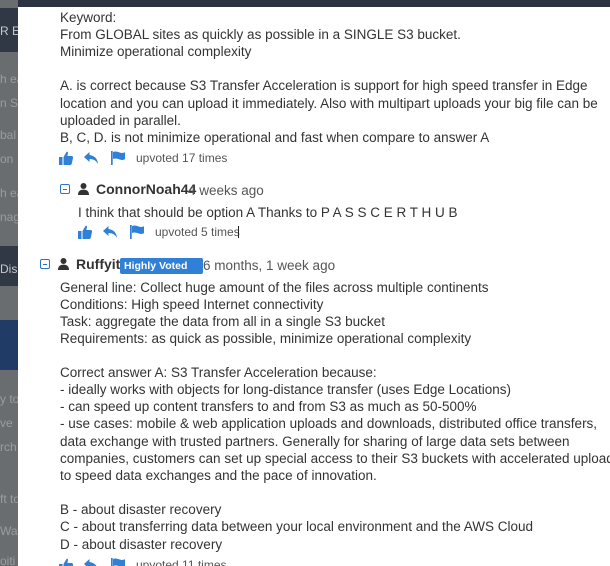  I want to click on bg-text-fragment: ve, so click(6, 423).